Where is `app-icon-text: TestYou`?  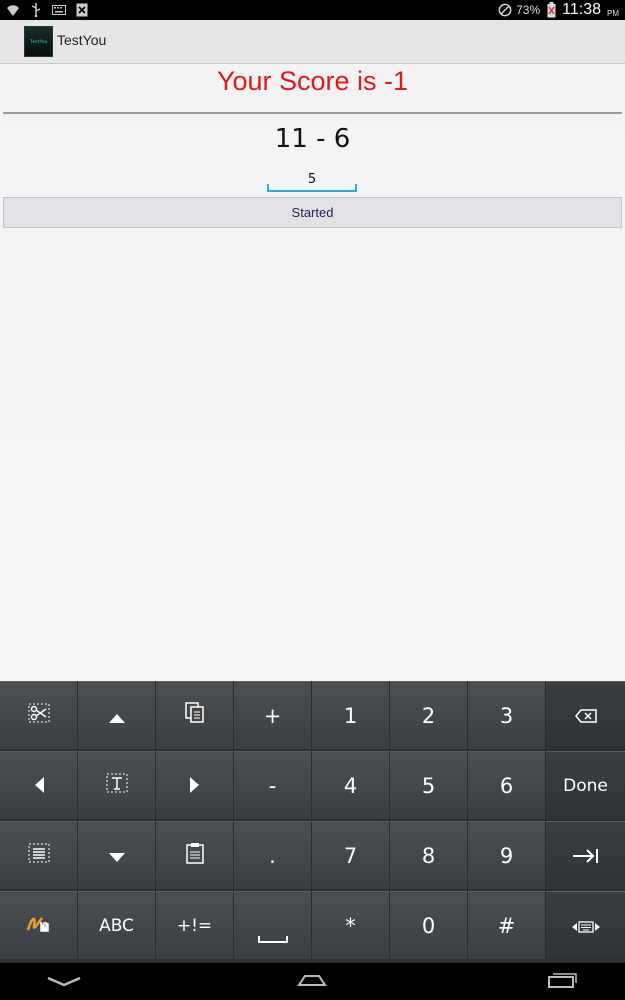
app-icon-text: TestYou is located at coordinates (38, 41).